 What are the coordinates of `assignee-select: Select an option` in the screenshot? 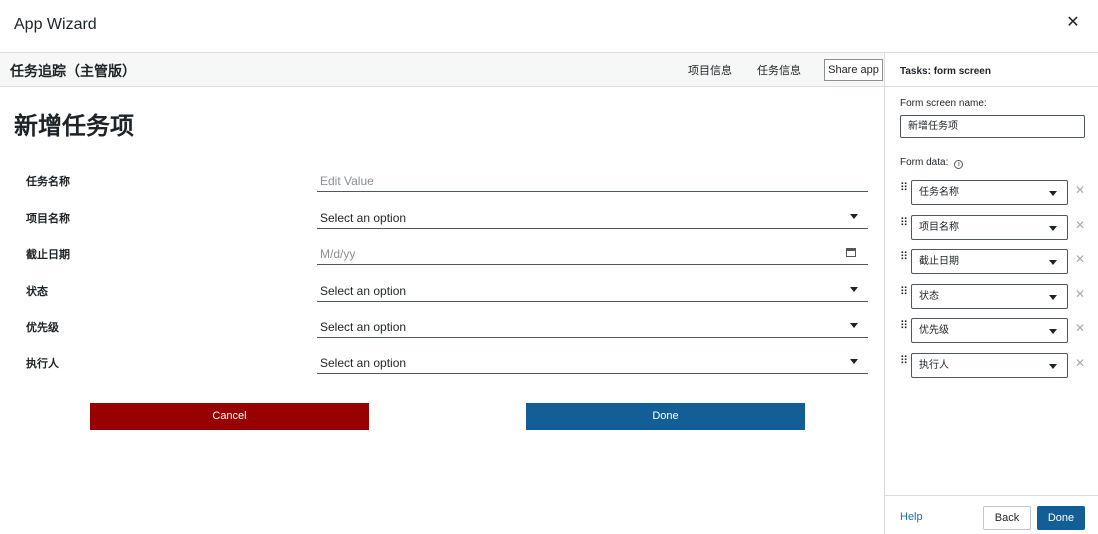 It's located at (592, 362).